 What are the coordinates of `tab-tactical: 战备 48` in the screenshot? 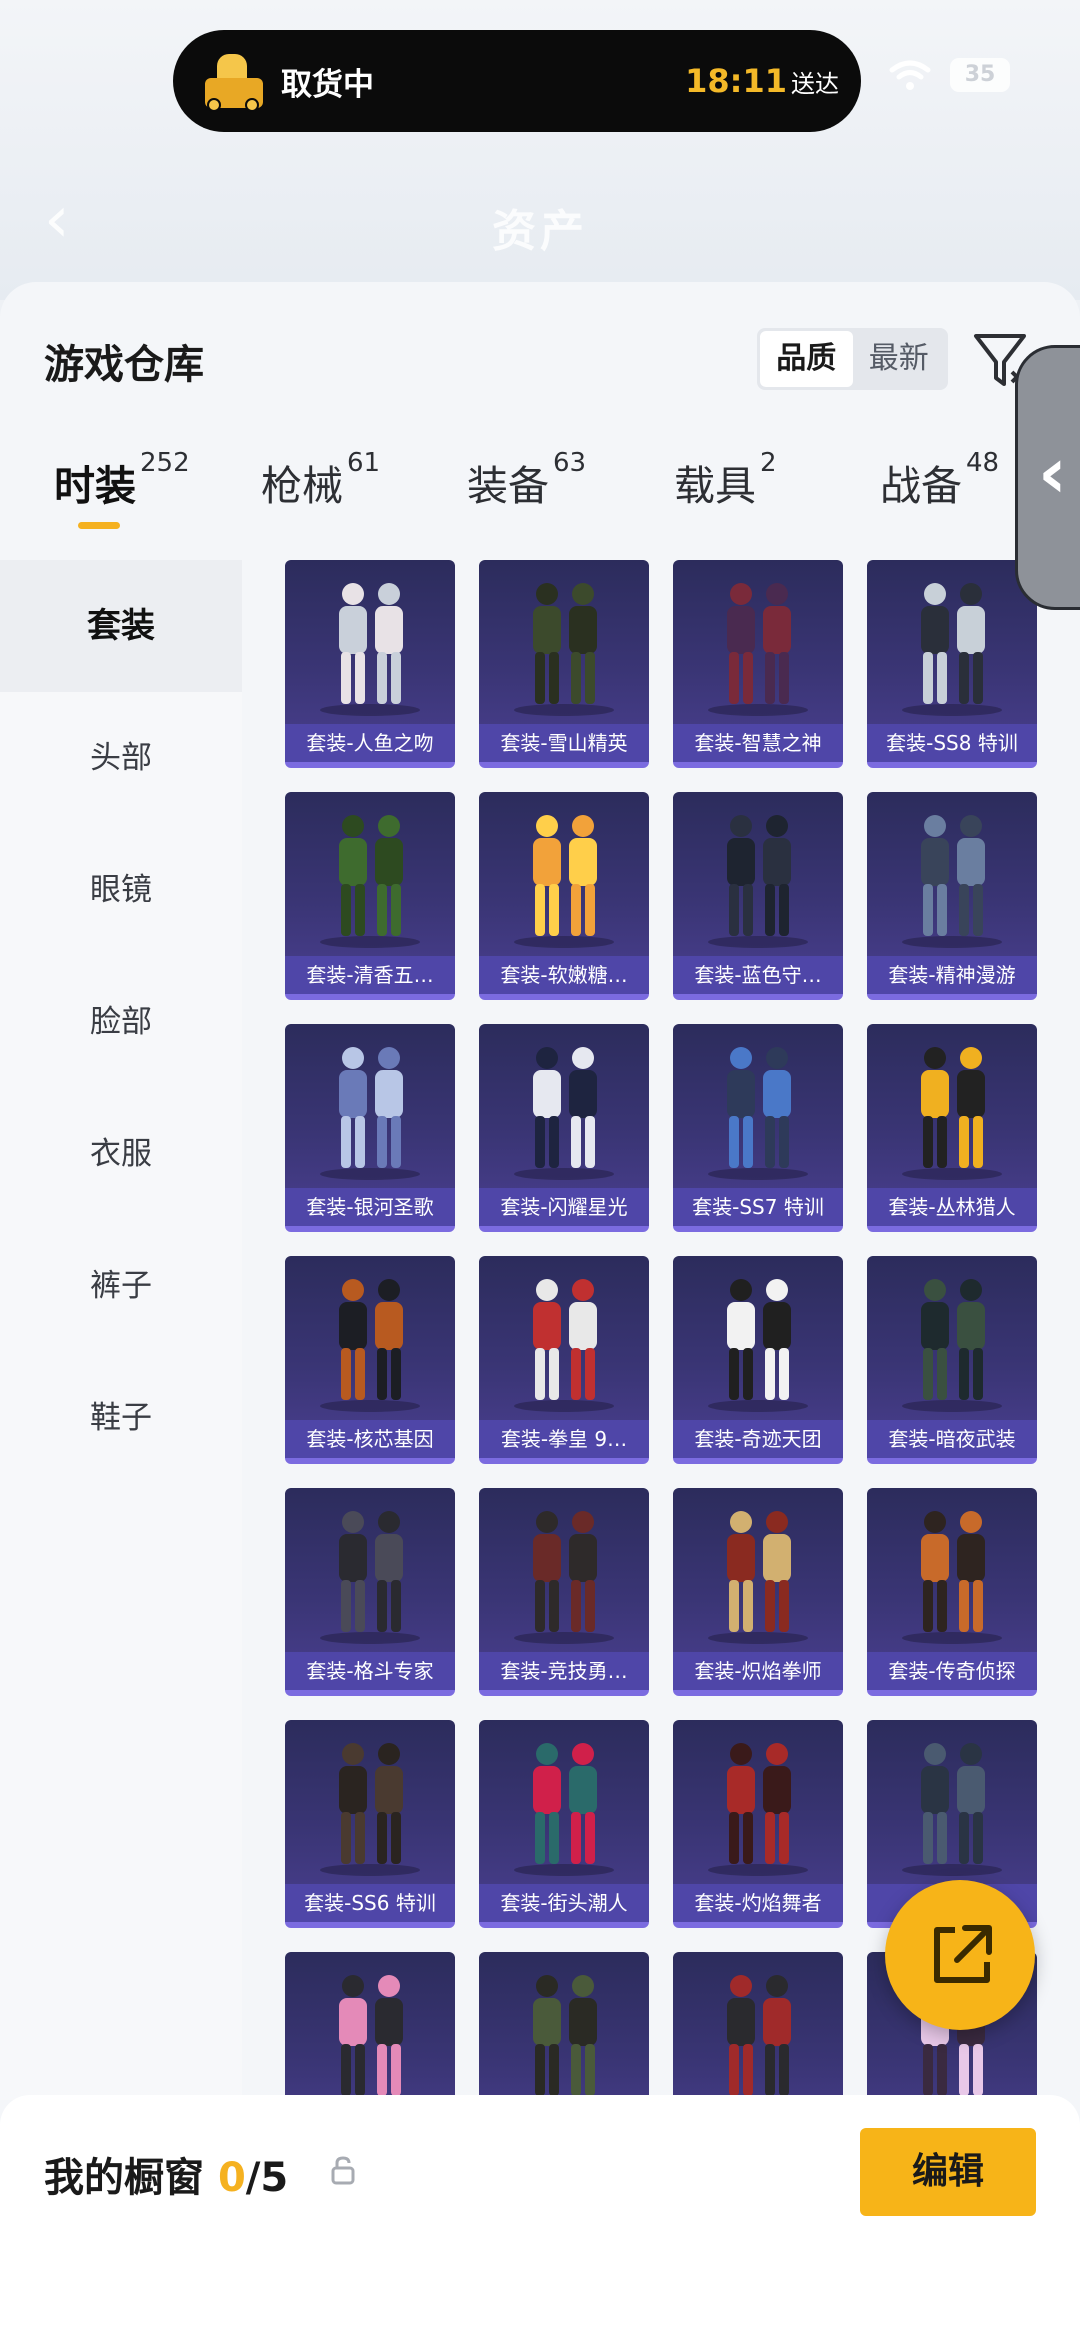 It's located at (939, 495).